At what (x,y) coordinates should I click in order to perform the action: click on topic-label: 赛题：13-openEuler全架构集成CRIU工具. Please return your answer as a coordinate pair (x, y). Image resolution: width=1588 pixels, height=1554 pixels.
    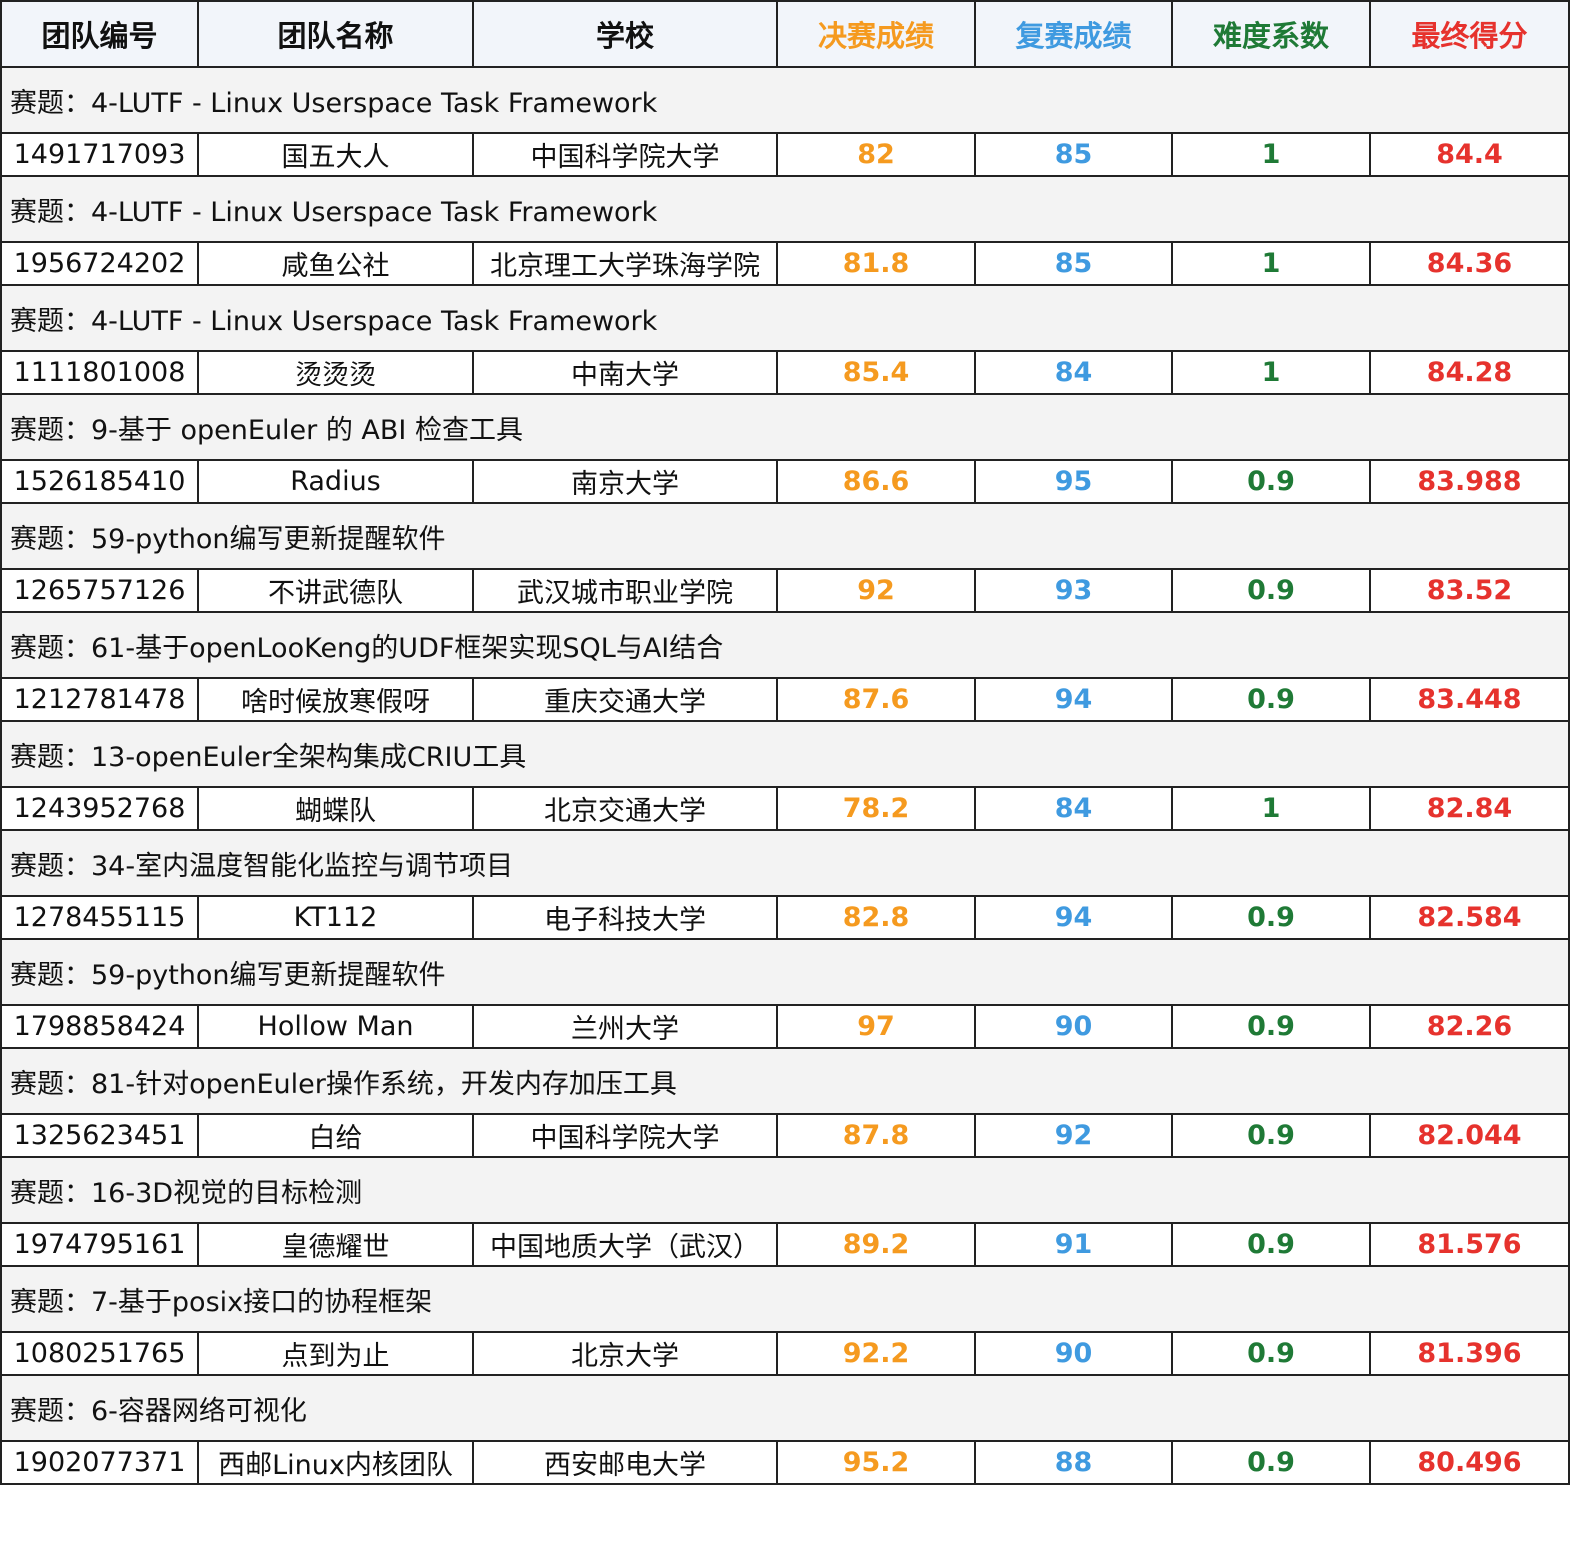
    Looking at the image, I should click on (785, 754).